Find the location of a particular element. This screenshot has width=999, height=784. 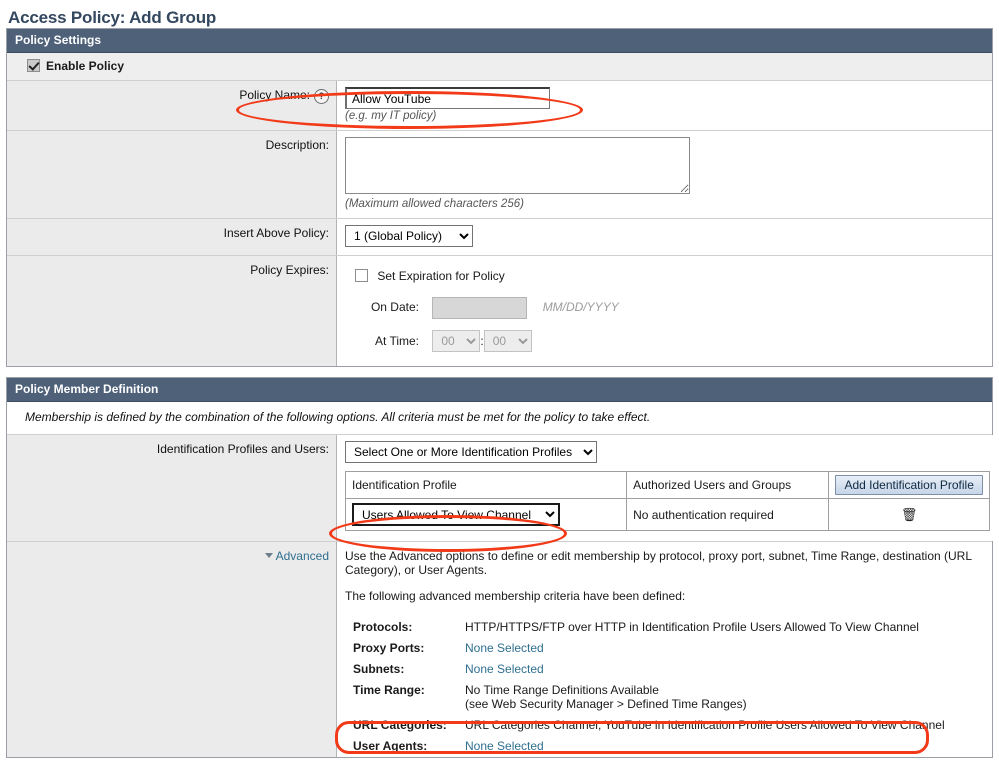

criteria-value-proxy-ports: None Selected is located at coordinates (721, 648).